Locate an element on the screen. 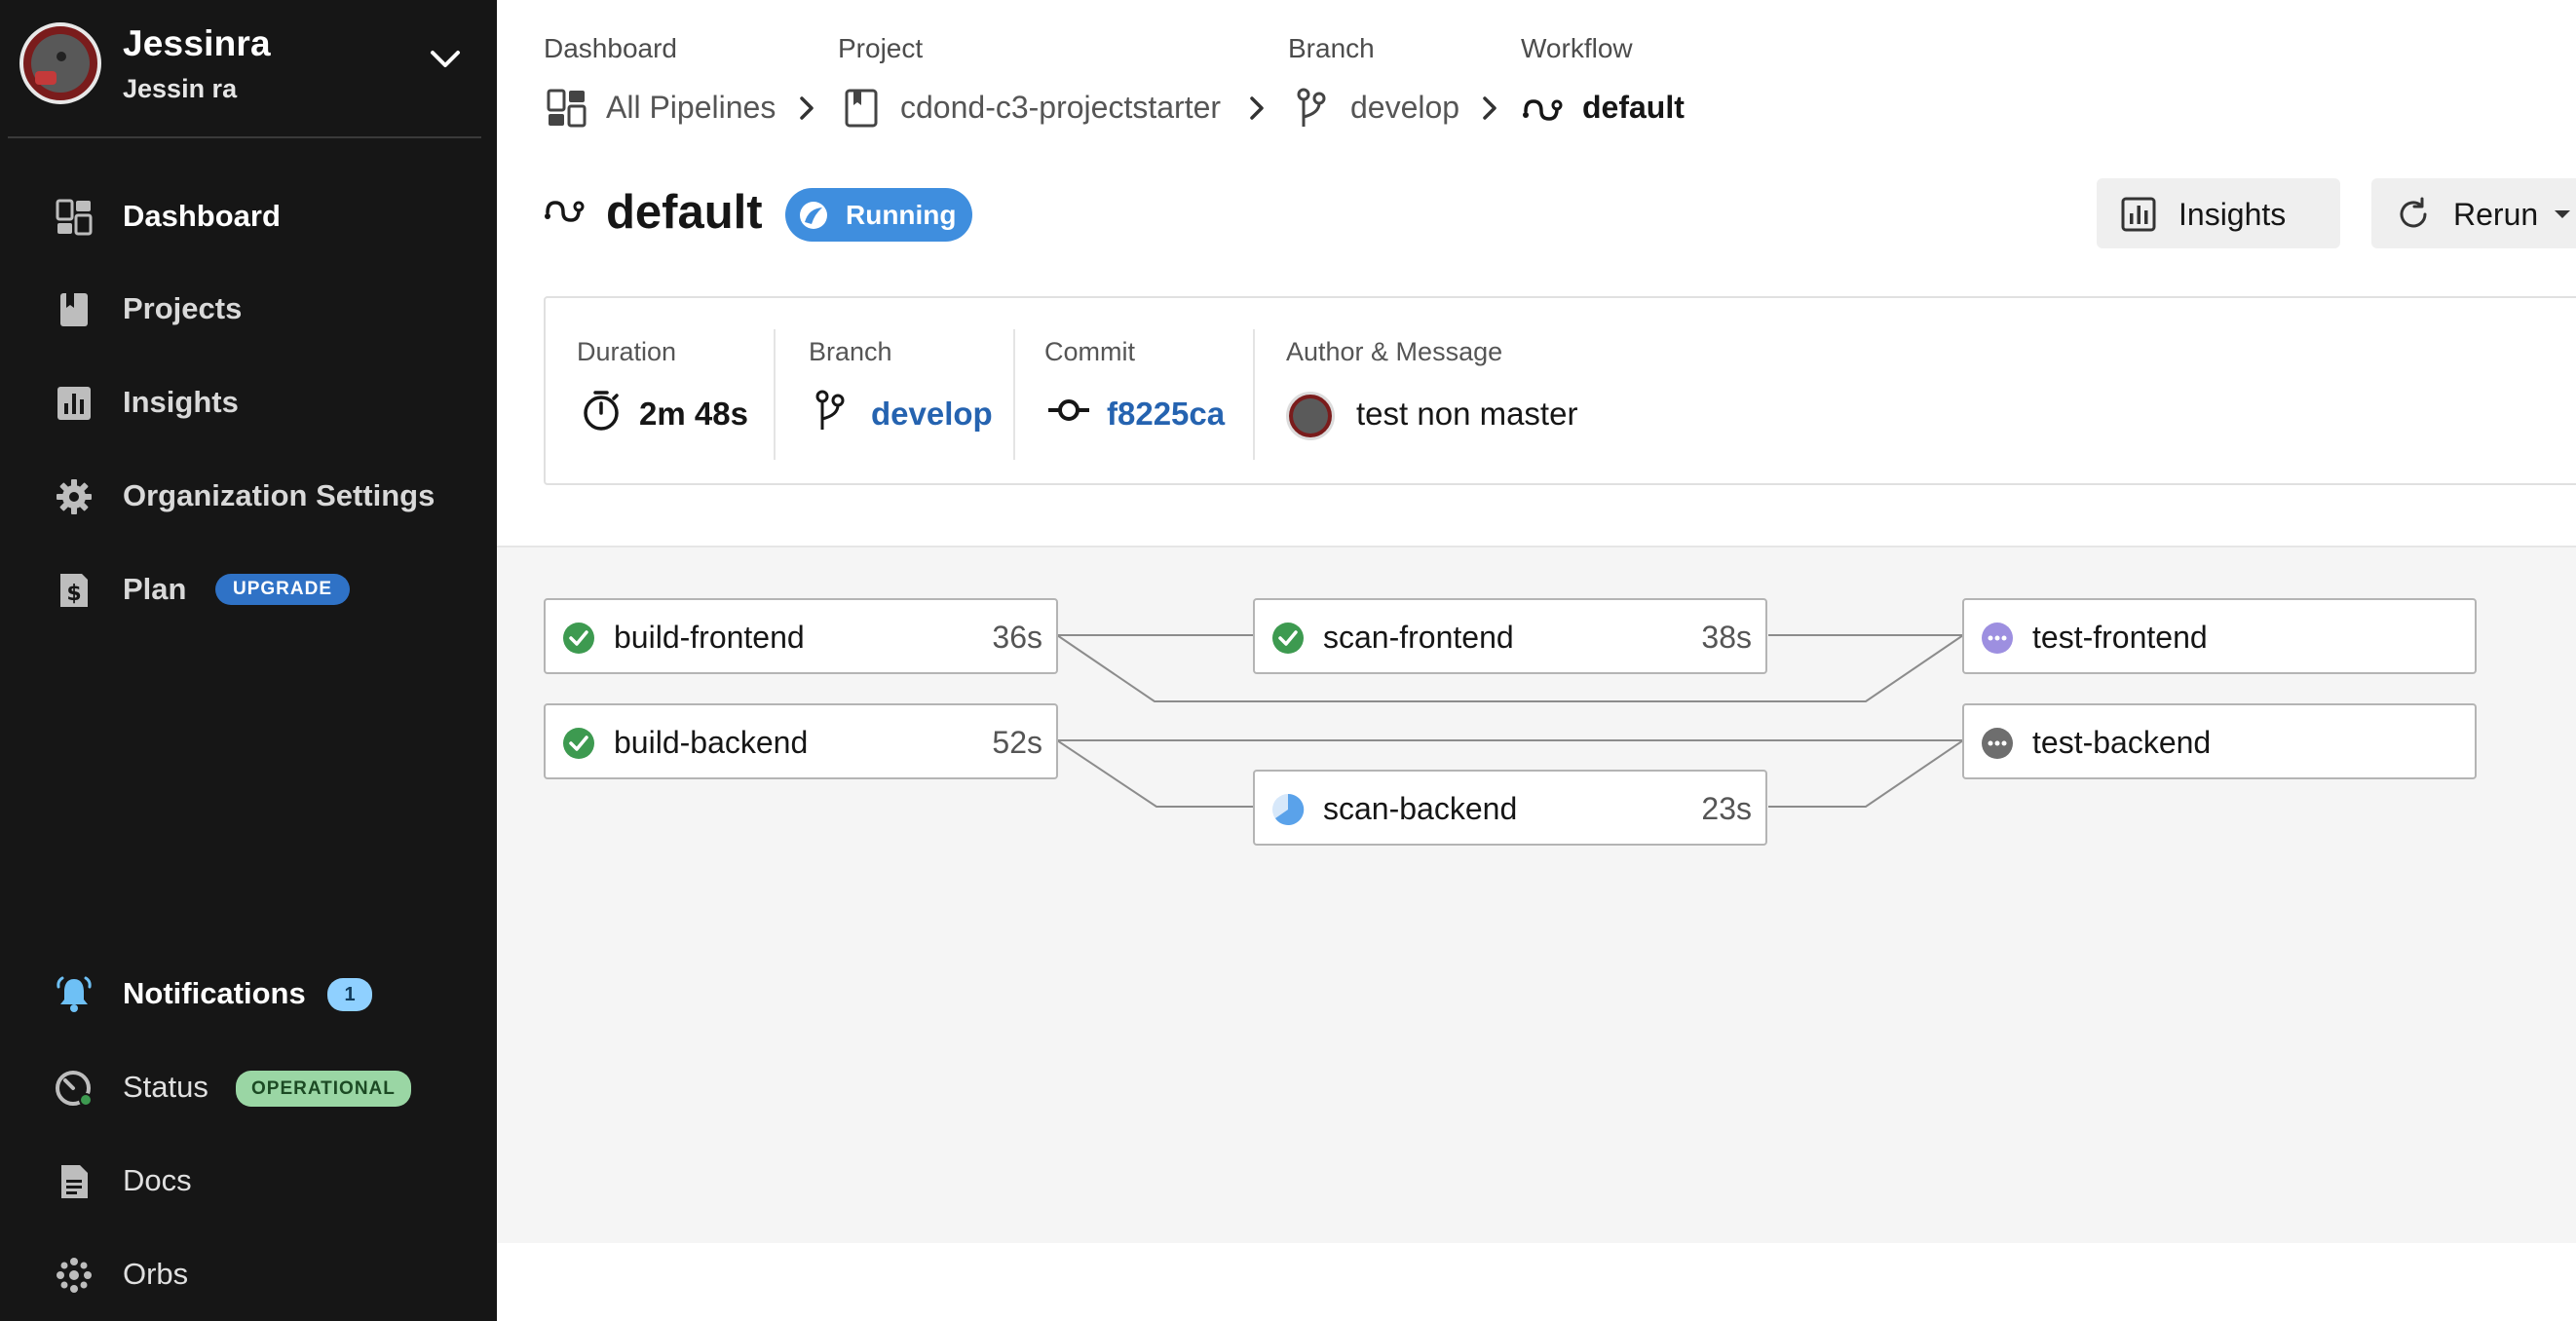  page-title: default is located at coordinates (684, 213).